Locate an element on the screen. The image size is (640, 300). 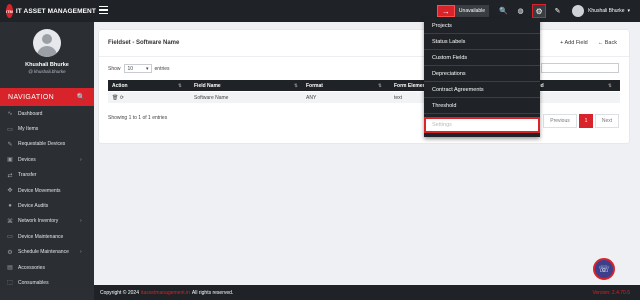
column-header-format: Format is located at coordinates (314, 86).